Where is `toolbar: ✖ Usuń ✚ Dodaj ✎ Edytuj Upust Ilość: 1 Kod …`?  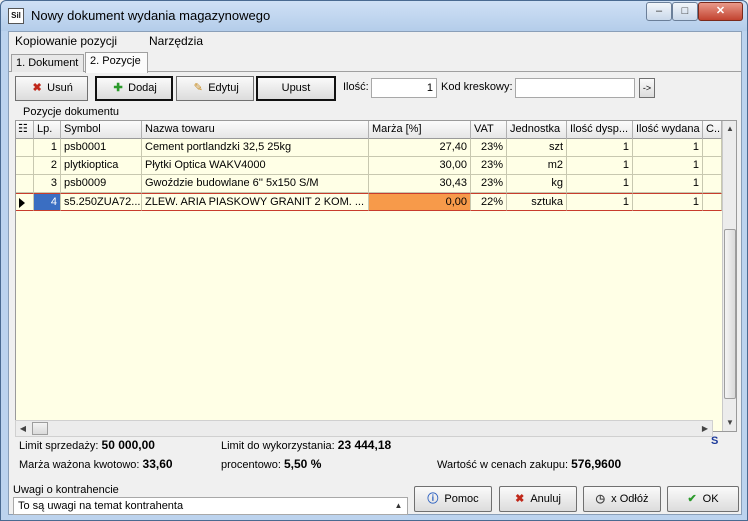 toolbar: ✖ Usuń ✚ Dodaj ✎ Edytuj Upust Ilość: 1 Kod … is located at coordinates (377, 89).